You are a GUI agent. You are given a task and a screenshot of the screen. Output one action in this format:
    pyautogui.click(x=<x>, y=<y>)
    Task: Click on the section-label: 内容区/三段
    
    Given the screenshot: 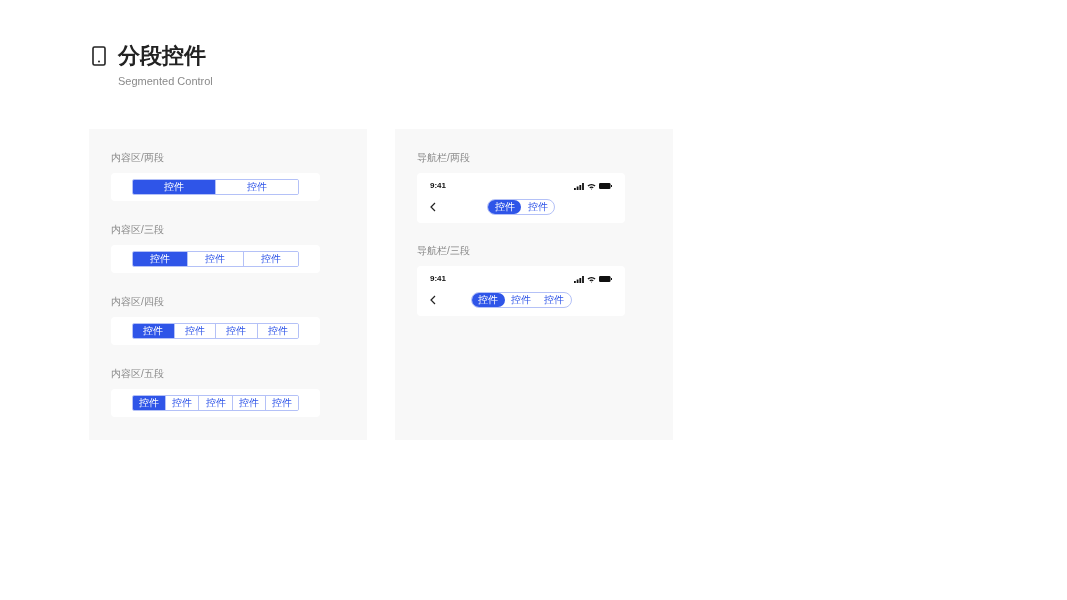 What is the action you would take?
    pyautogui.click(x=138, y=230)
    